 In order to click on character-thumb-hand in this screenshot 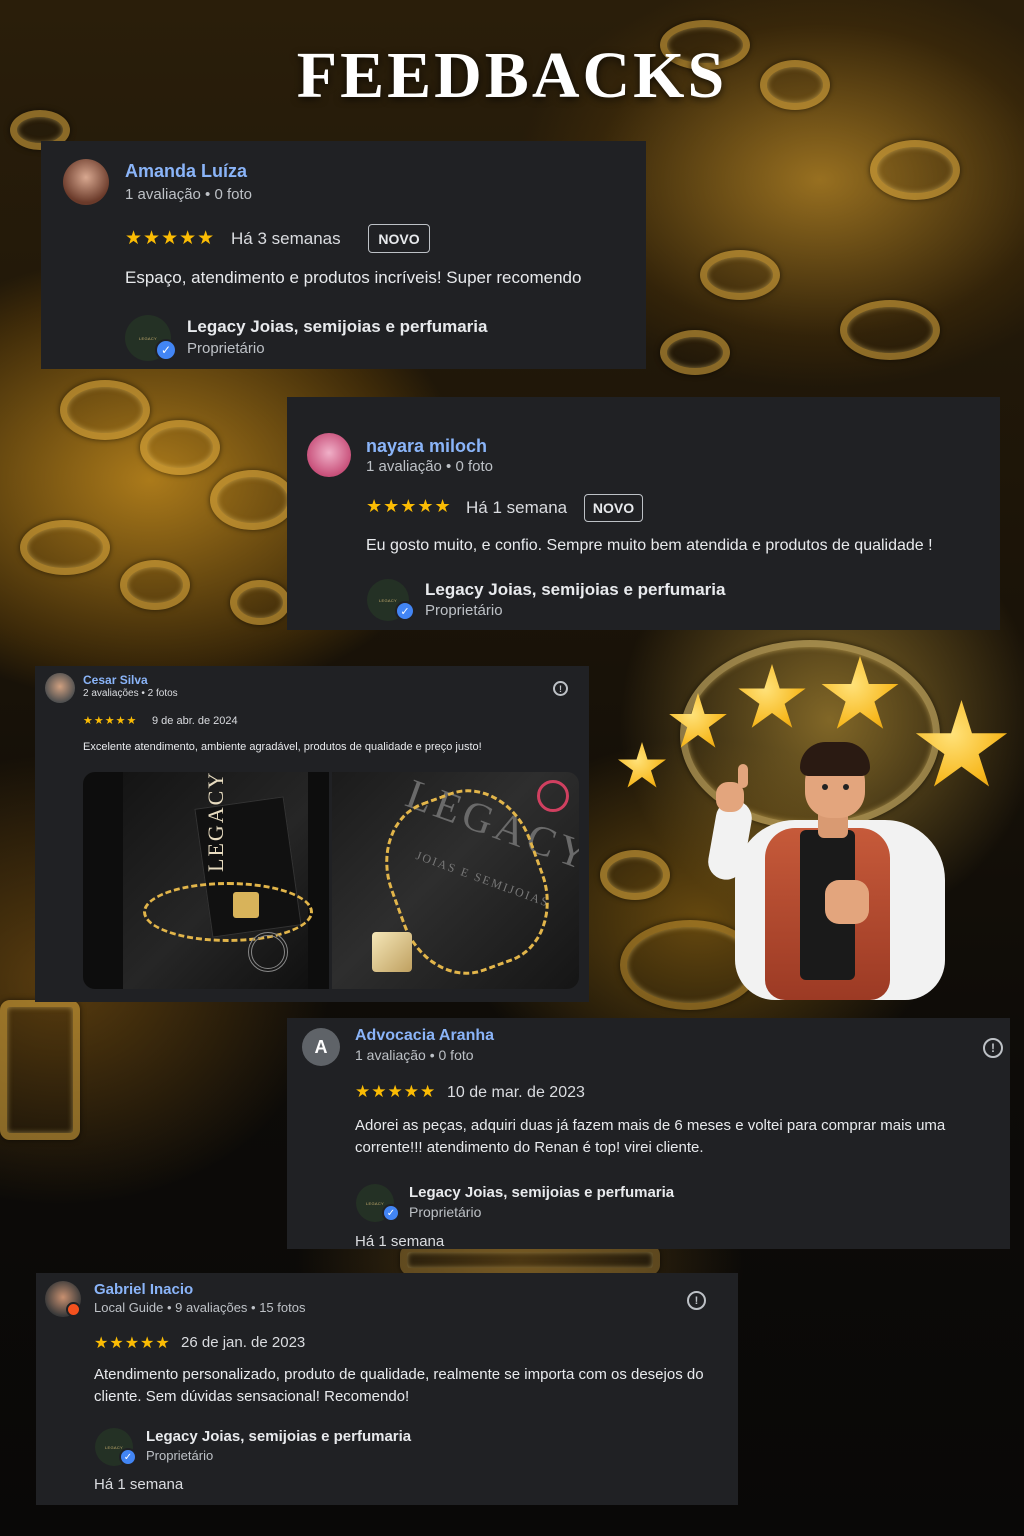, I will do `click(847, 902)`.